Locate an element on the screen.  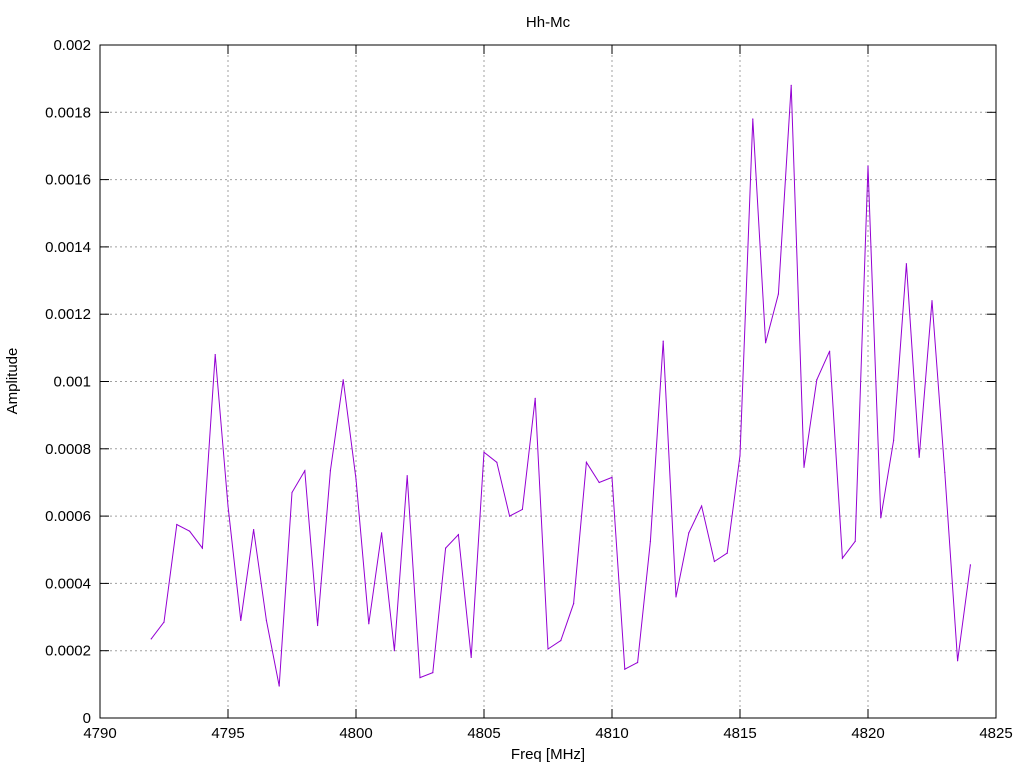
y-tick-label: 0.0004 is located at coordinates (68, 583).